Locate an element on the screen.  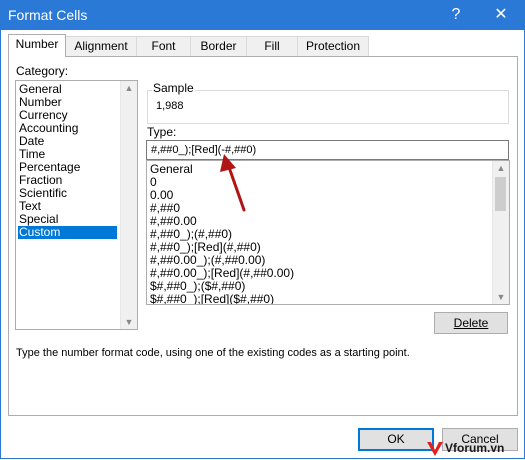
type-label: Type: is located at coordinates (162, 132).